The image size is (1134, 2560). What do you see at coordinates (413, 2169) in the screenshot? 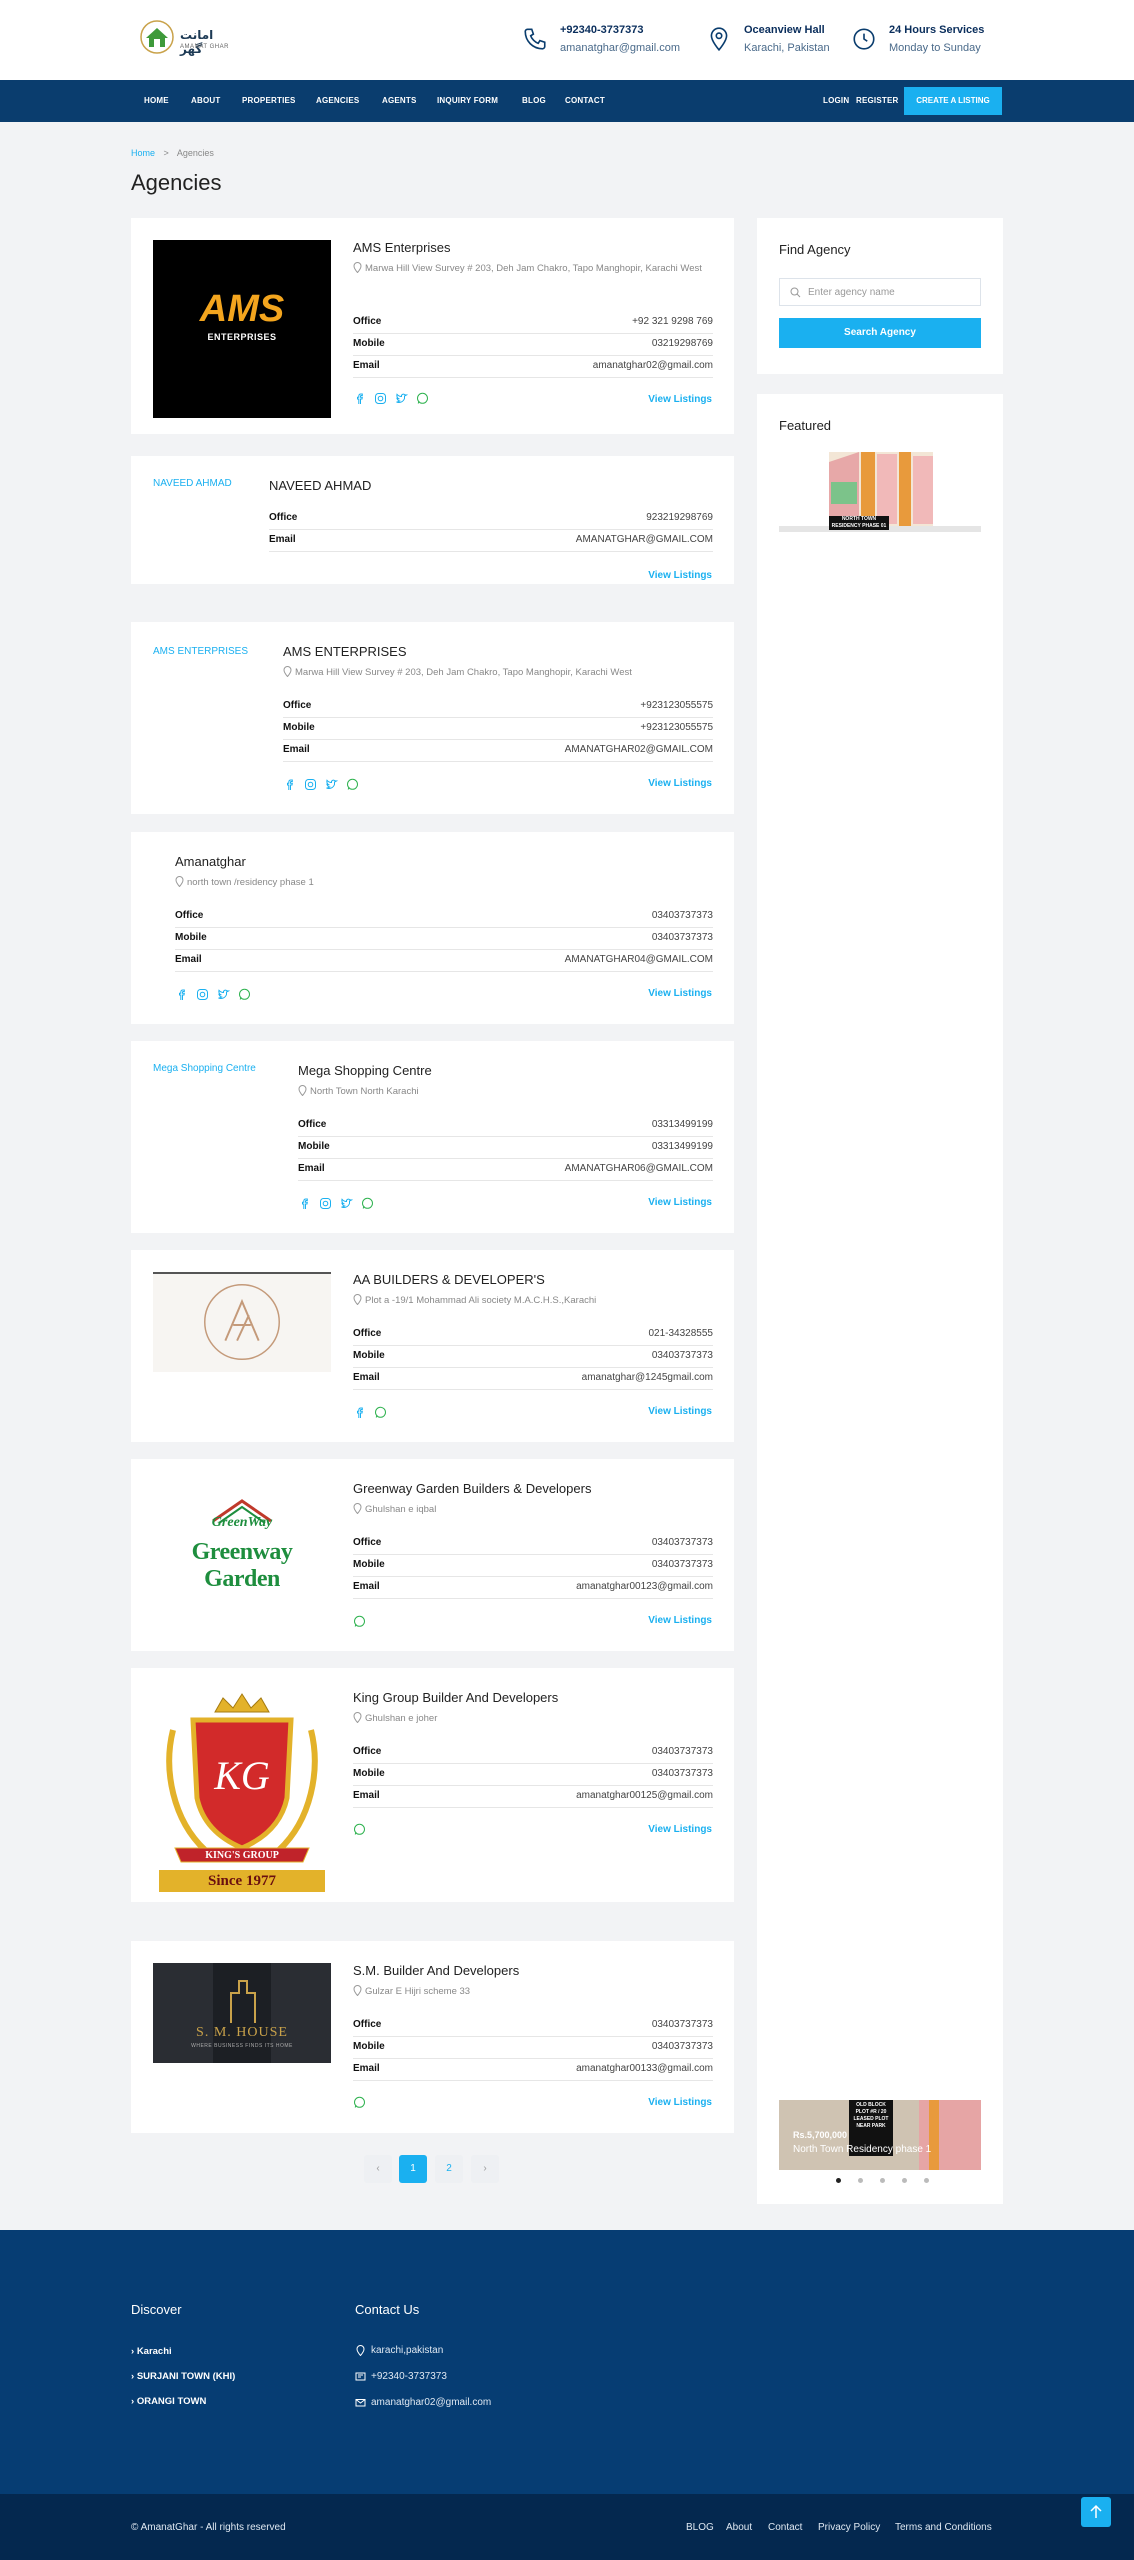
I see `pagination-page-1: 1` at bounding box center [413, 2169].